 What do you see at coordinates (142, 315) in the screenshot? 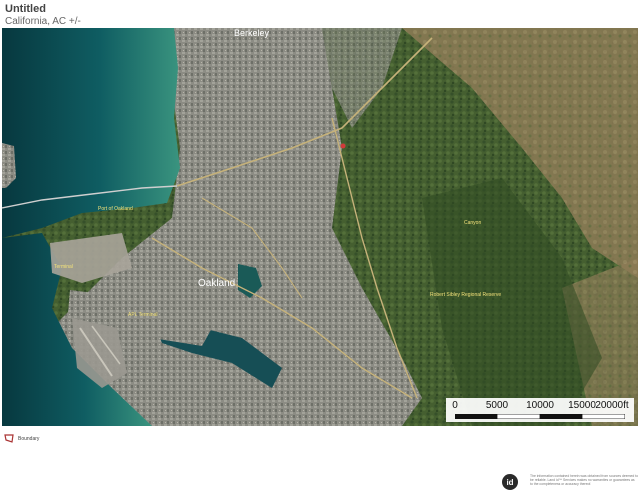
I see `label-apl: APL Terminal` at bounding box center [142, 315].